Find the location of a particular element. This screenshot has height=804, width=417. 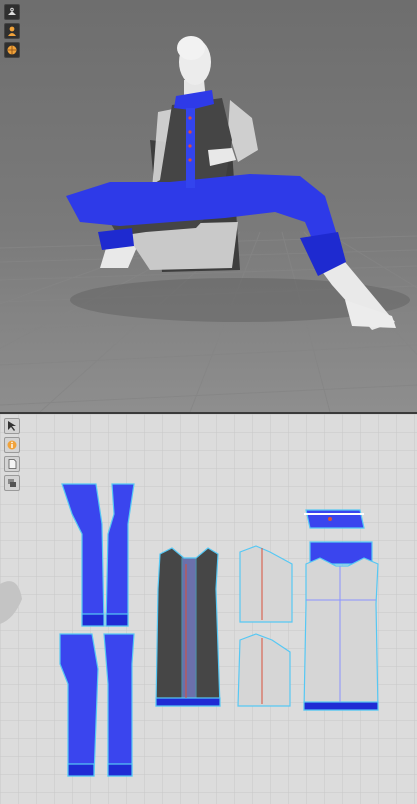

pattern-collar-band is located at coordinates (334, 519).